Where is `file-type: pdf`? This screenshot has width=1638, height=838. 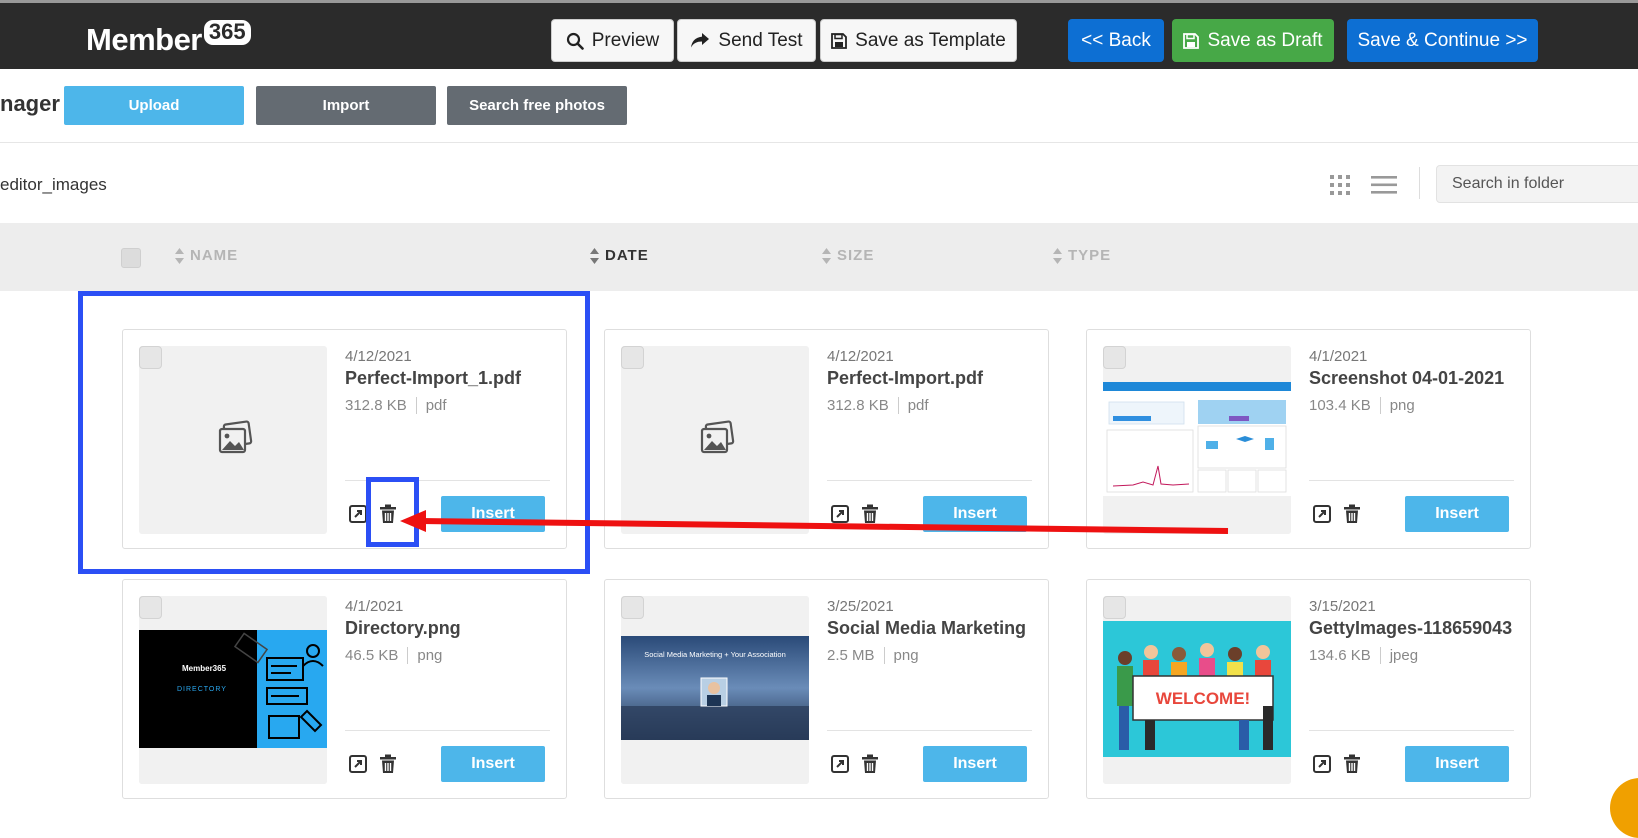 file-type: pdf is located at coordinates (918, 405).